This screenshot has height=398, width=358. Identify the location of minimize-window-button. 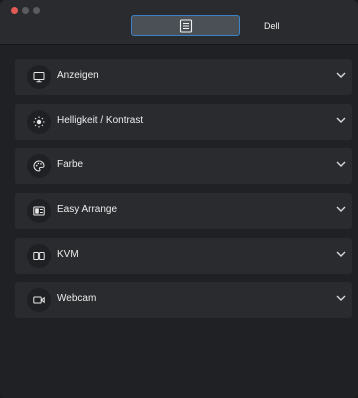
(25, 10).